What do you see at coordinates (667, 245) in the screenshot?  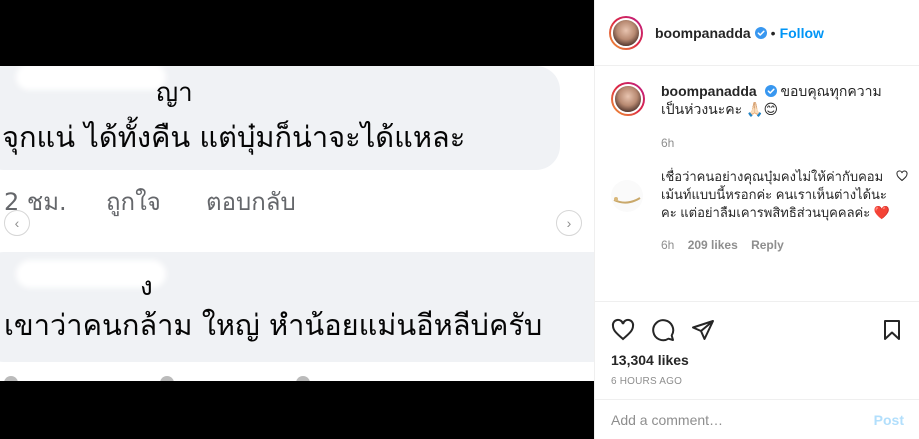 I see `comment-time: 6h` at bounding box center [667, 245].